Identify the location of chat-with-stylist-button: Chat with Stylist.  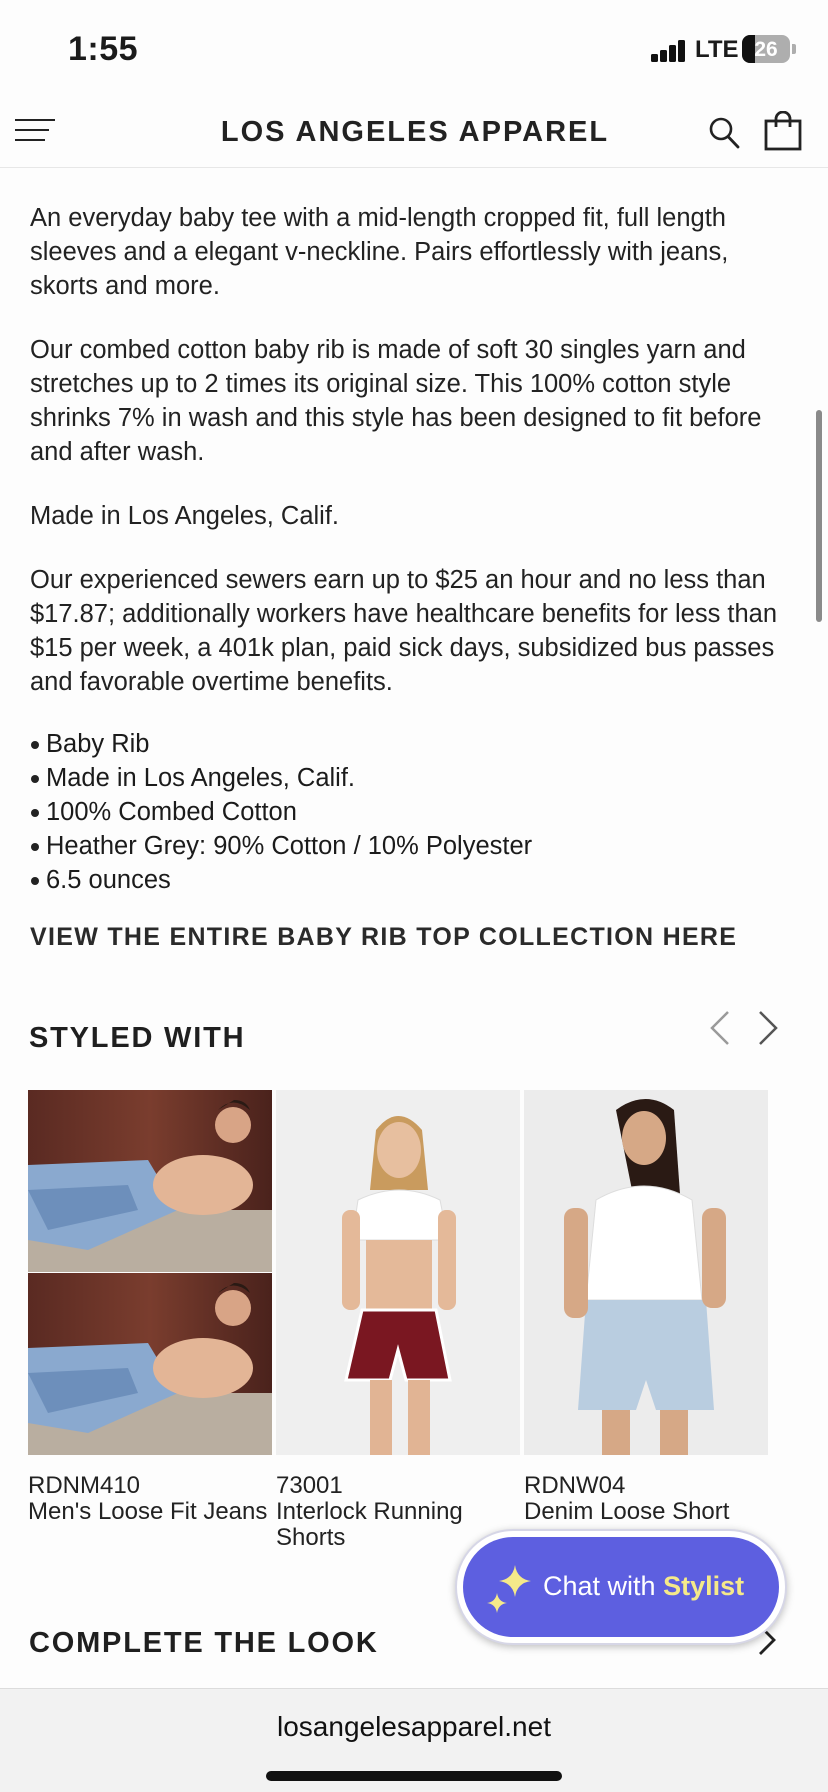
(621, 1587).